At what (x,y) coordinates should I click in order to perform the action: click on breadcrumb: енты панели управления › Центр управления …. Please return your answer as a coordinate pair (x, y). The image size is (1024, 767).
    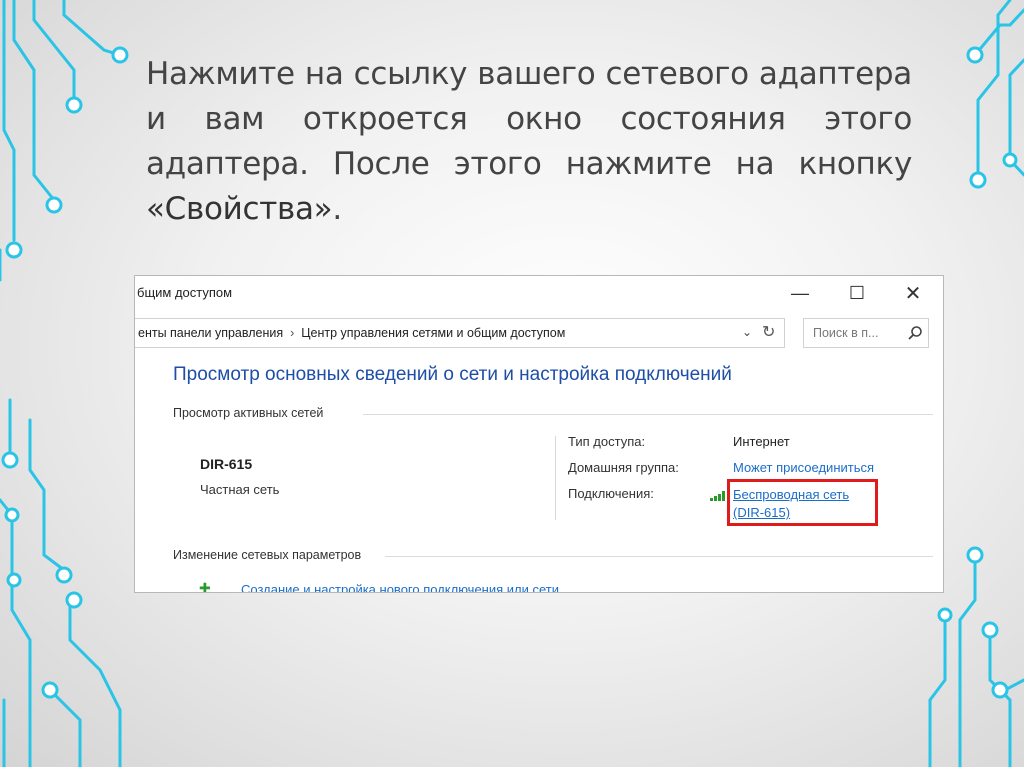
    Looking at the image, I should click on (351, 333).